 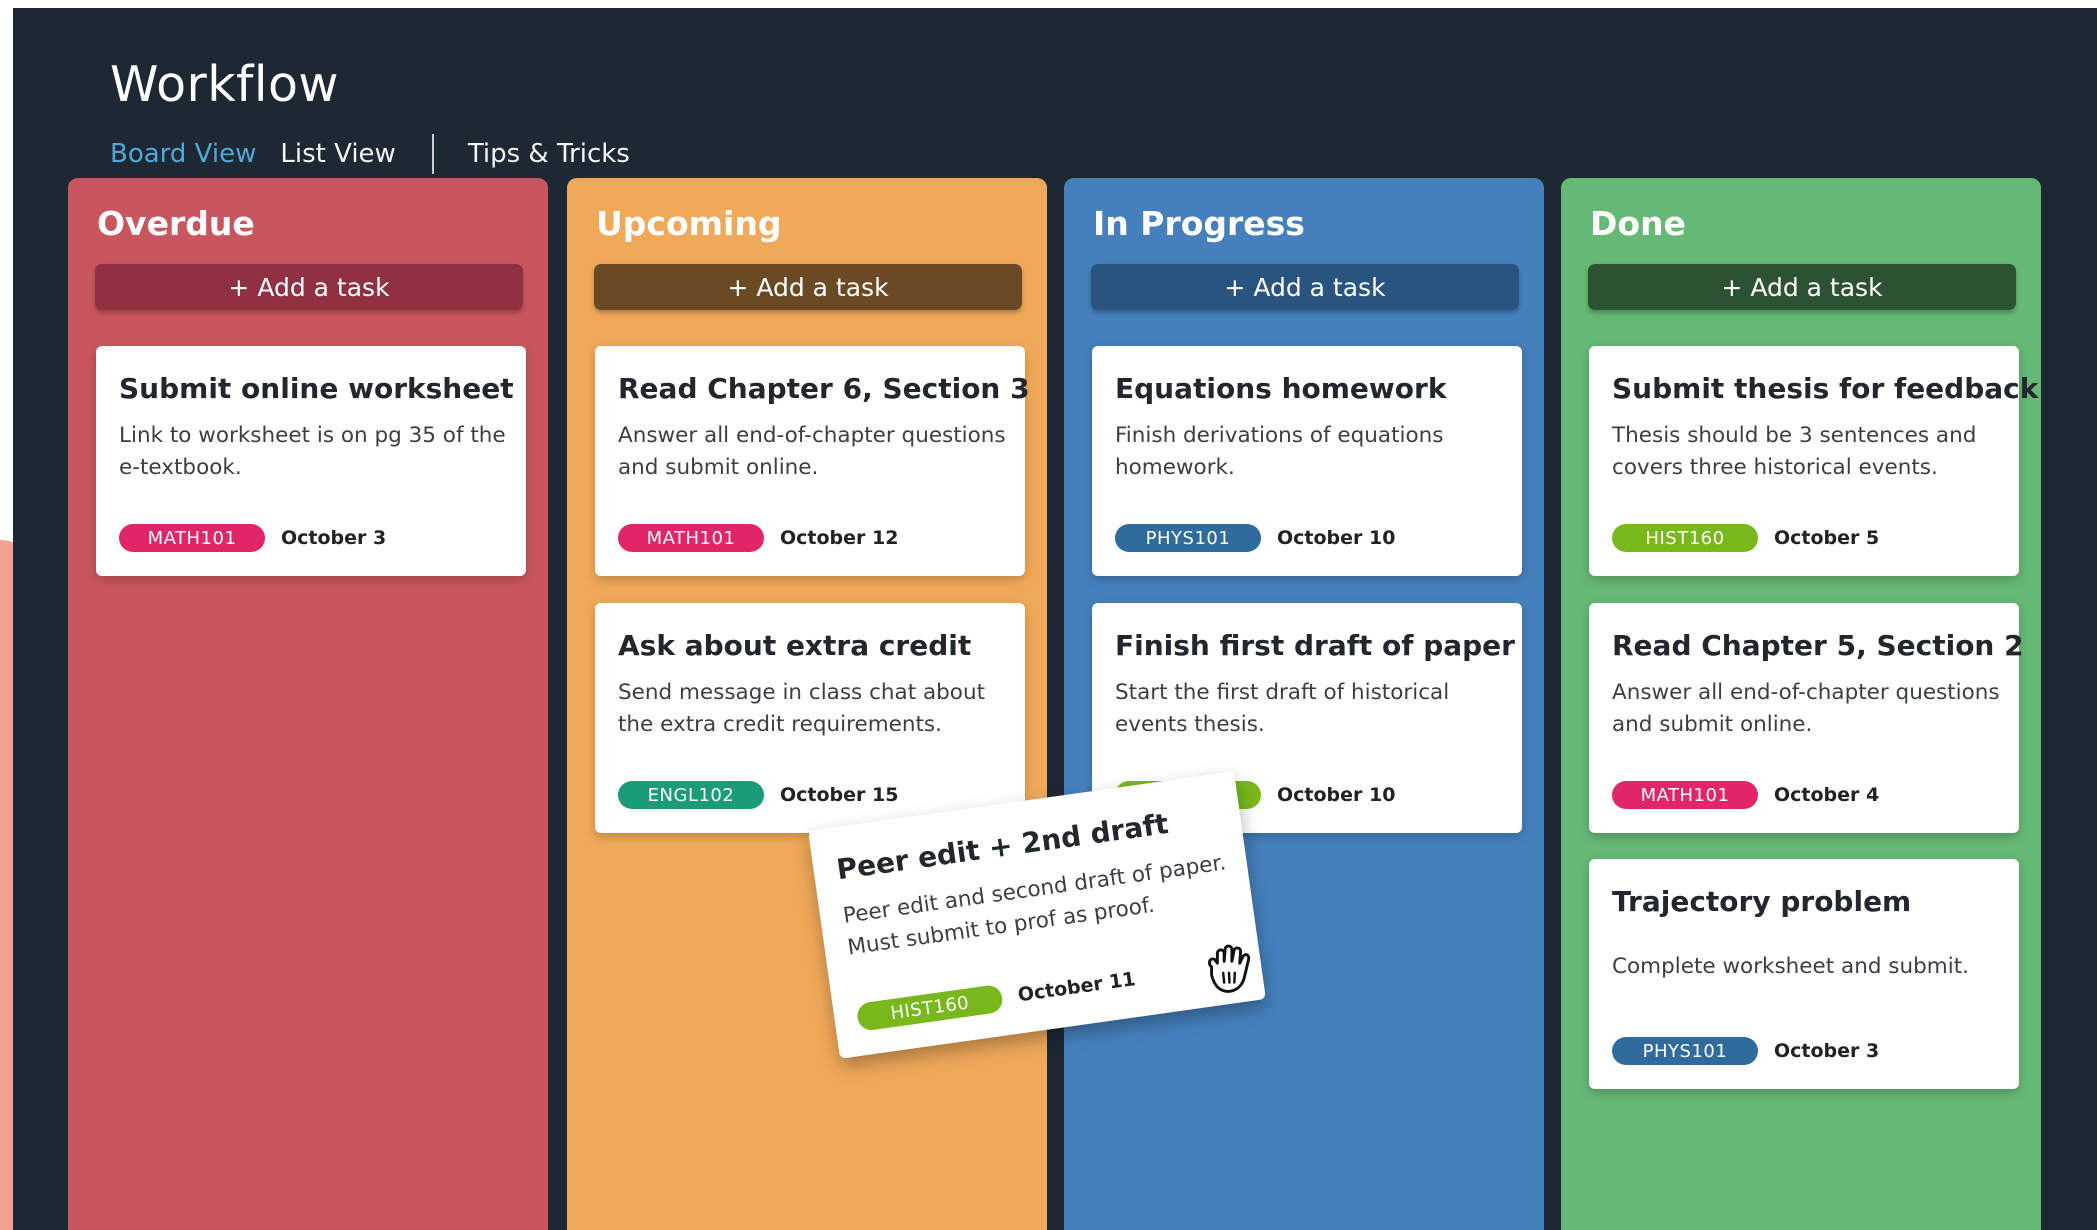 I want to click on card-title: Submit thesis for feedback, so click(x=1825, y=388).